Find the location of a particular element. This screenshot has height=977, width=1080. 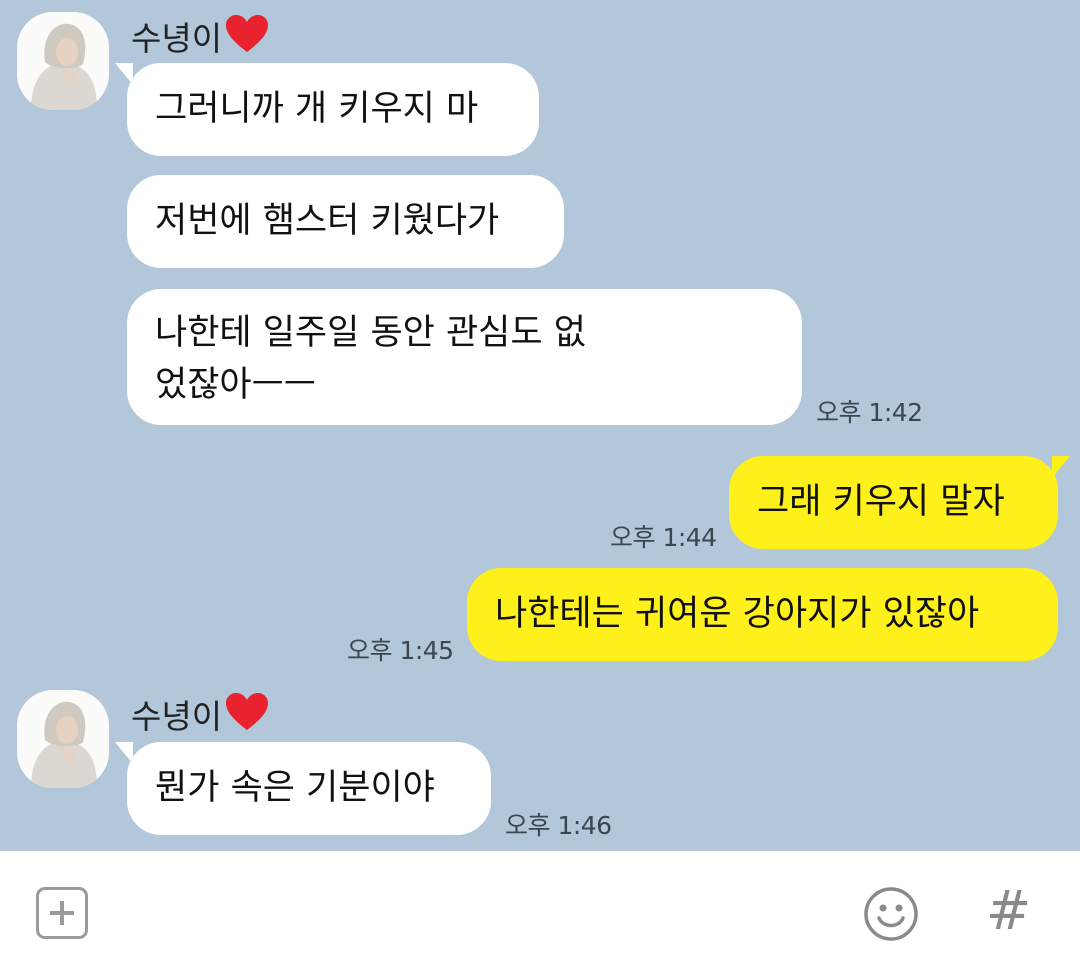

message-text: 그래 키우지 말자 is located at coordinates (881, 502).